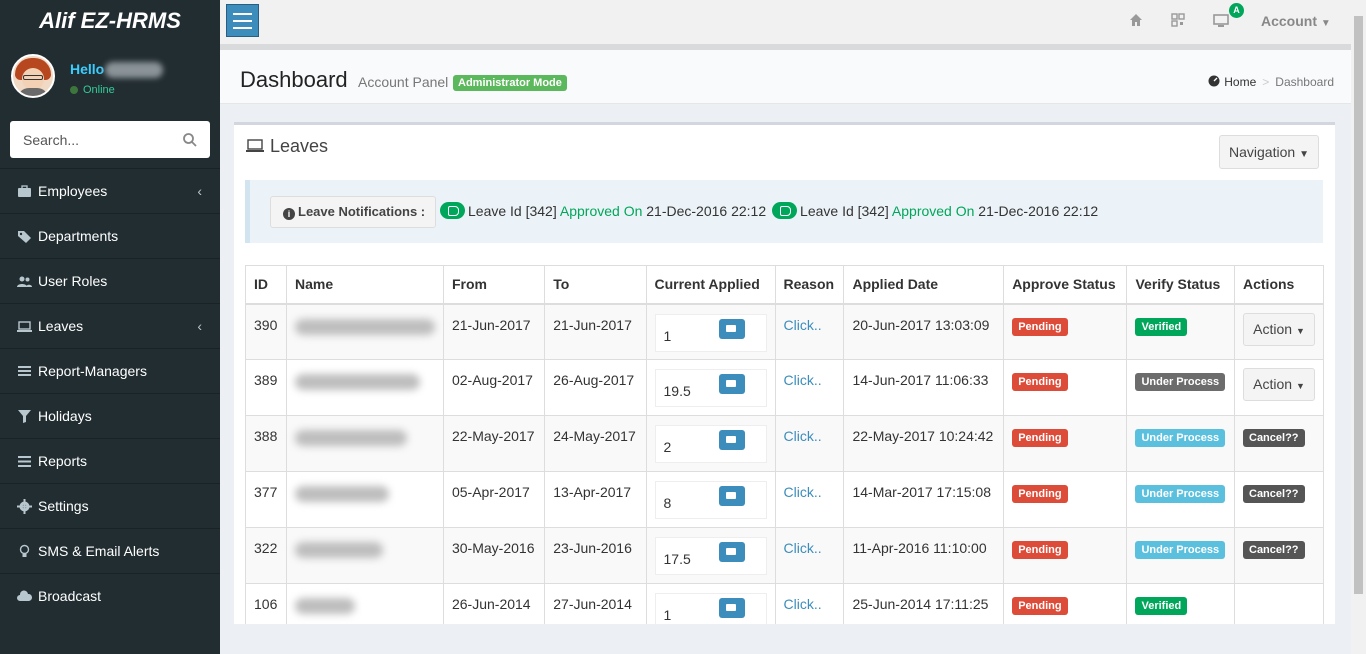  Describe the element at coordinates (353, 212) in the screenshot. I see `leave-notifications-button: i Leave Notifications :` at that location.